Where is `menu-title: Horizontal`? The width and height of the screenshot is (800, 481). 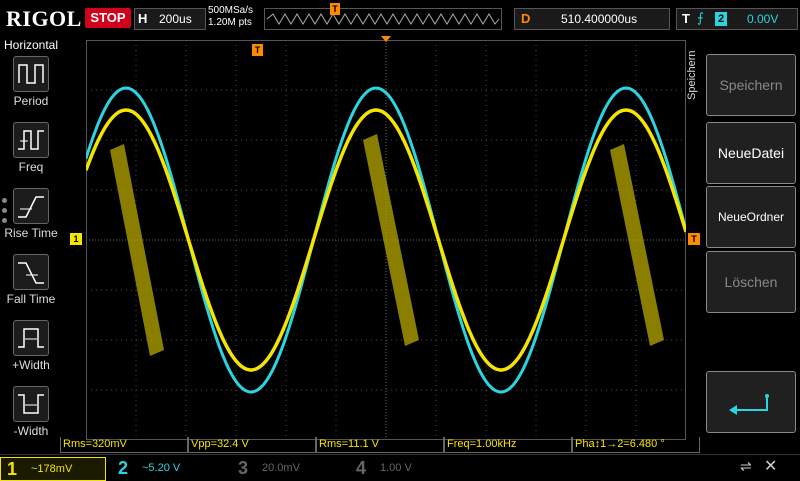
menu-title: Horizontal is located at coordinates (31, 45).